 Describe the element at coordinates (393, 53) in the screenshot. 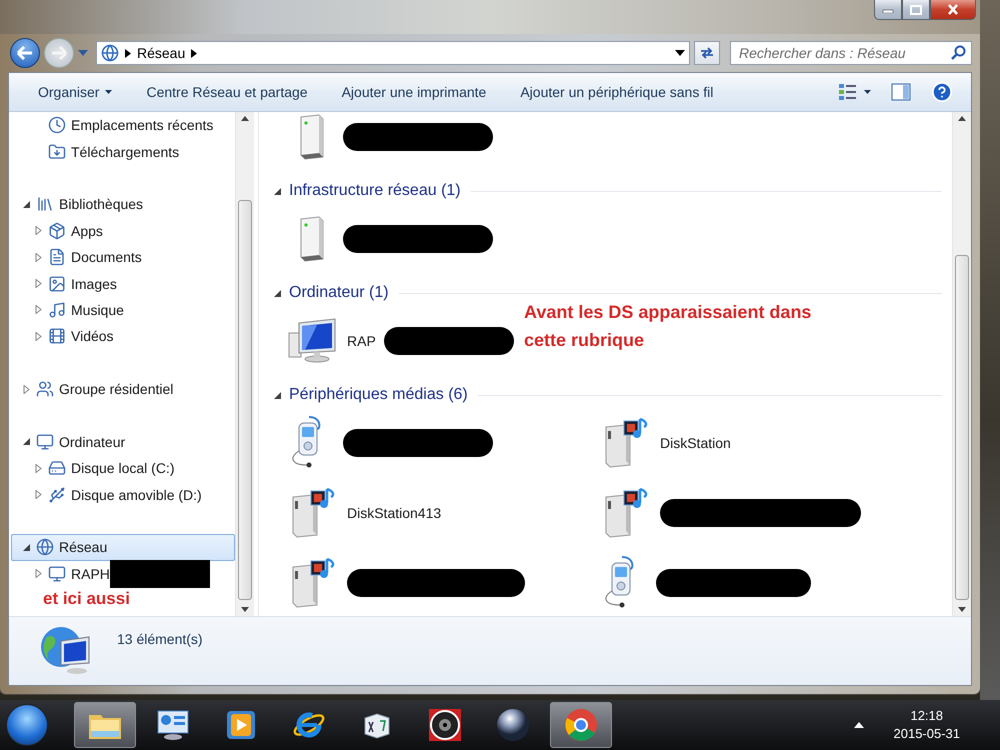

I see `address-field: Réseau` at that location.